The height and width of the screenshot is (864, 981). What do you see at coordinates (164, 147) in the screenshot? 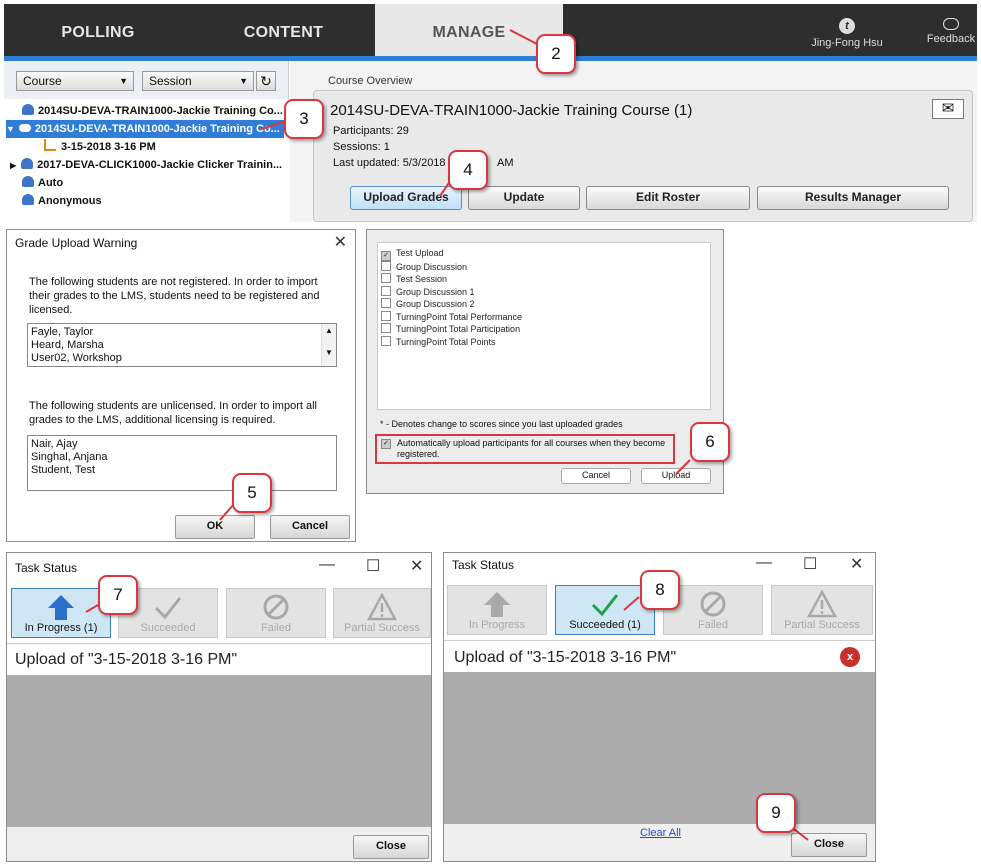
I see `tree-session: 3-15-2018 3-16 PM` at bounding box center [164, 147].